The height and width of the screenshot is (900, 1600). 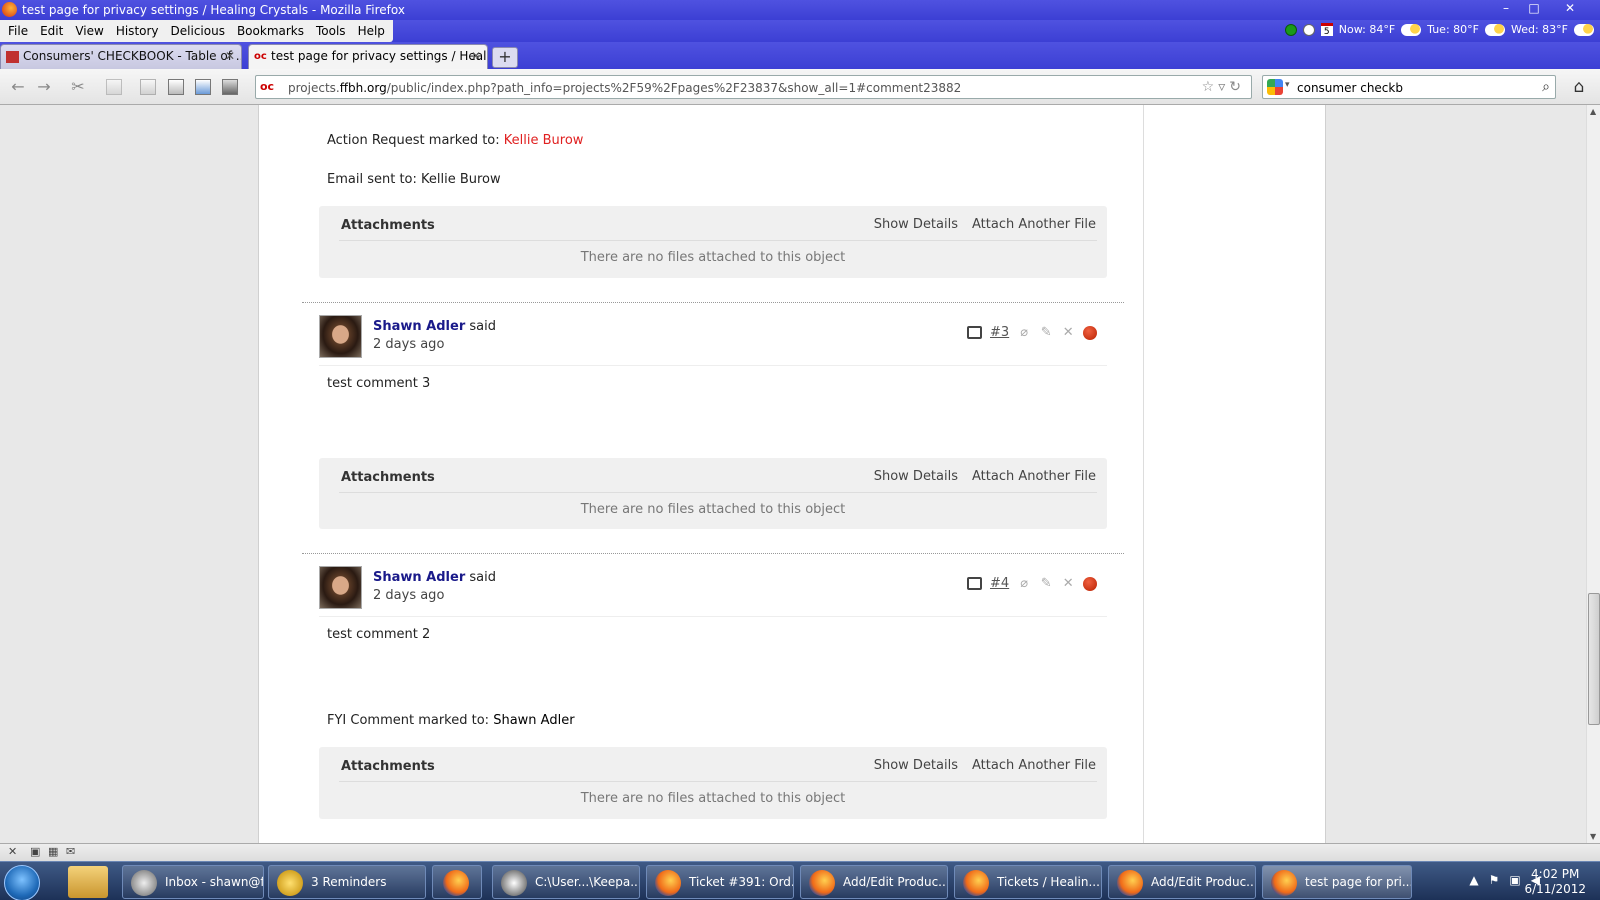 What do you see at coordinates (114, 87) in the screenshot?
I see `copy-icon` at bounding box center [114, 87].